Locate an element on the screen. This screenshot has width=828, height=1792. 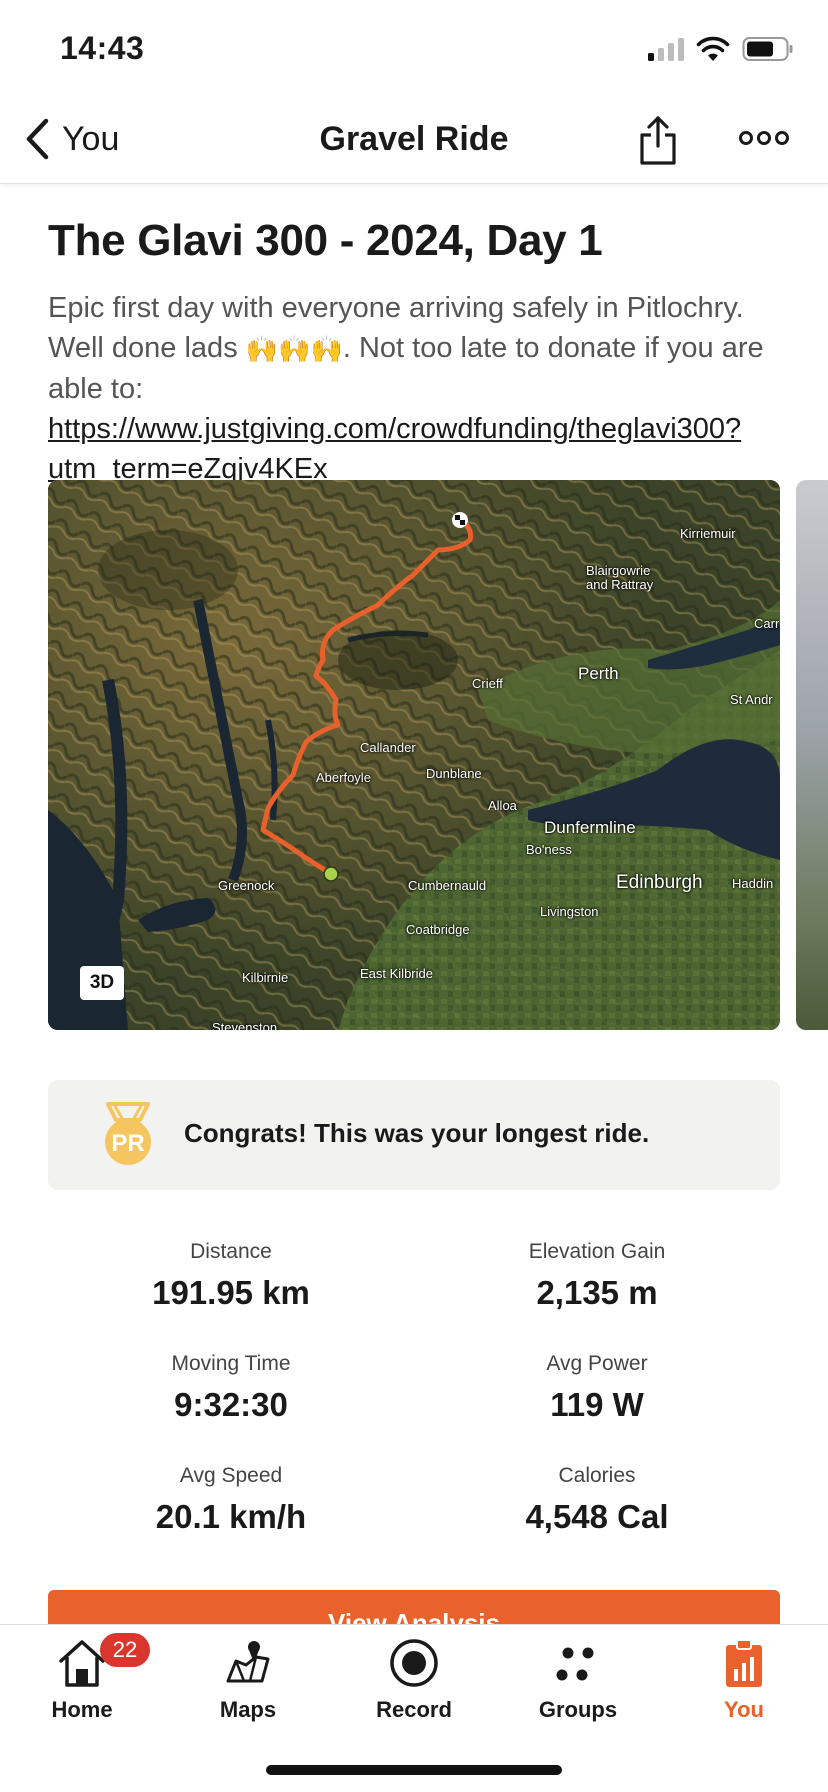
stat-label: Elevation Gain is located at coordinates (597, 1251).